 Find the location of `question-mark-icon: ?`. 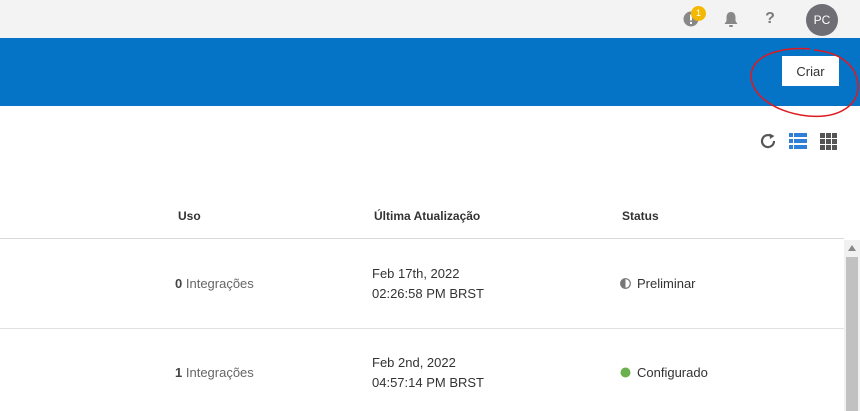

question-mark-icon: ? is located at coordinates (770, 18).